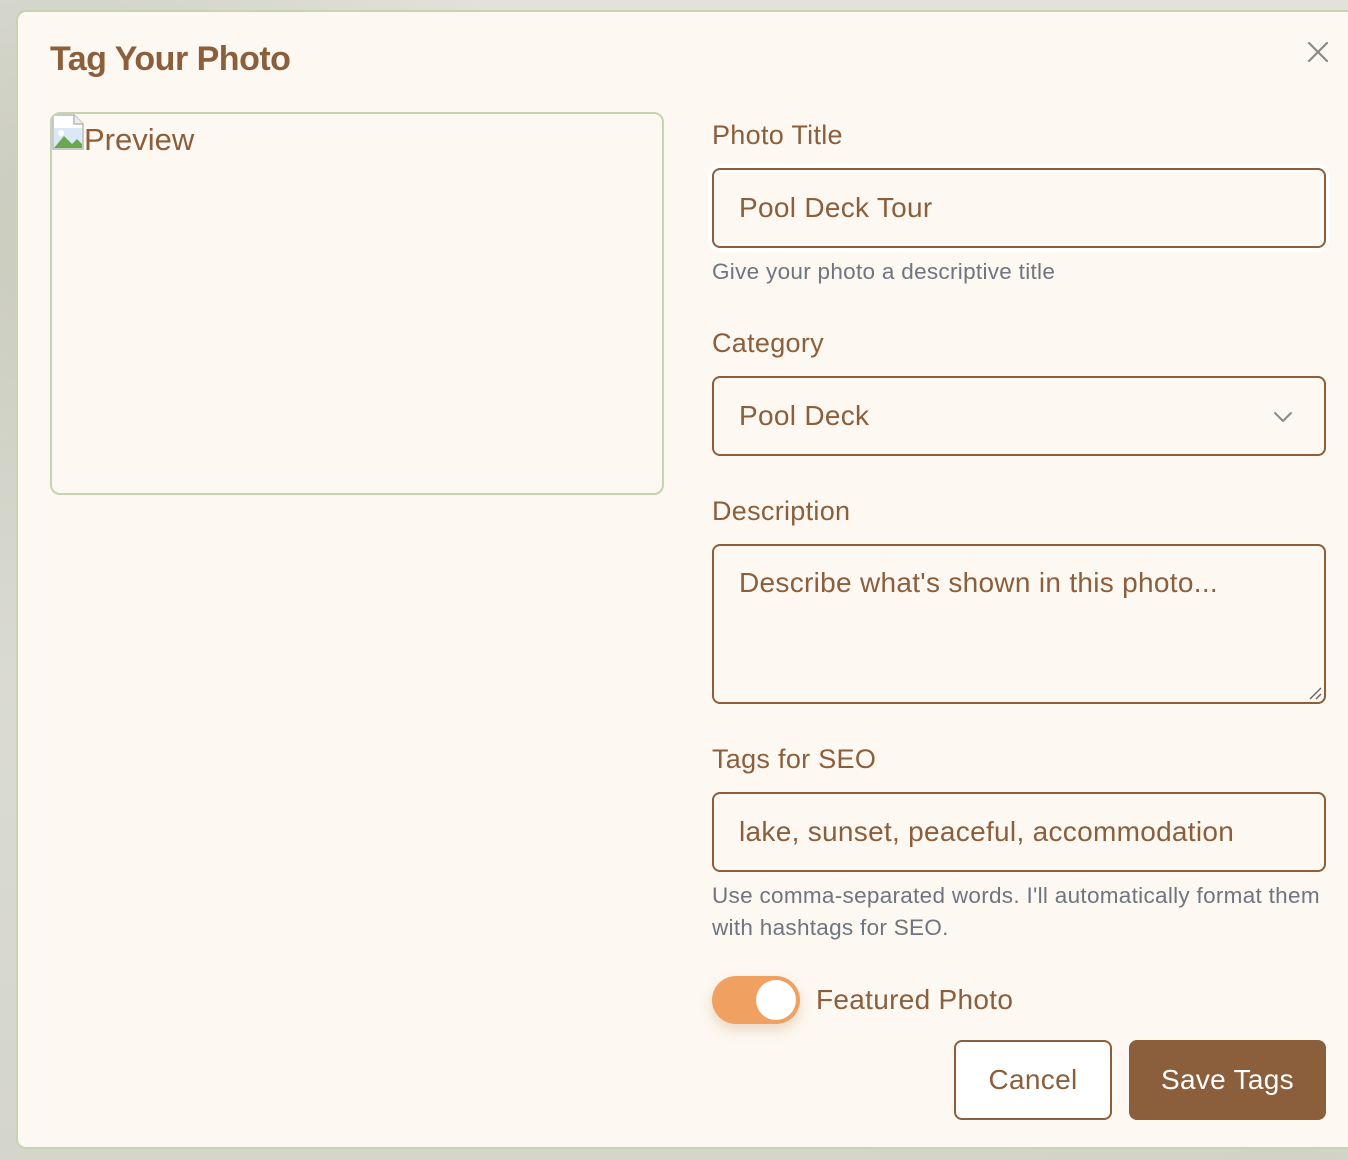 The width and height of the screenshot is (1348, 1160). What do you see at coordinates (987, 831) in the screenshot?
I see `tags-value: lake, sunset, peaceful, accommodation` at bounding box center [987, 831].